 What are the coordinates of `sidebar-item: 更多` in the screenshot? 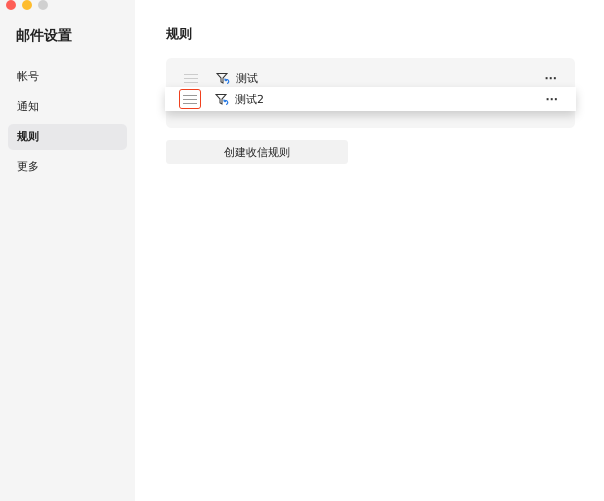 It's located at (67, 167).